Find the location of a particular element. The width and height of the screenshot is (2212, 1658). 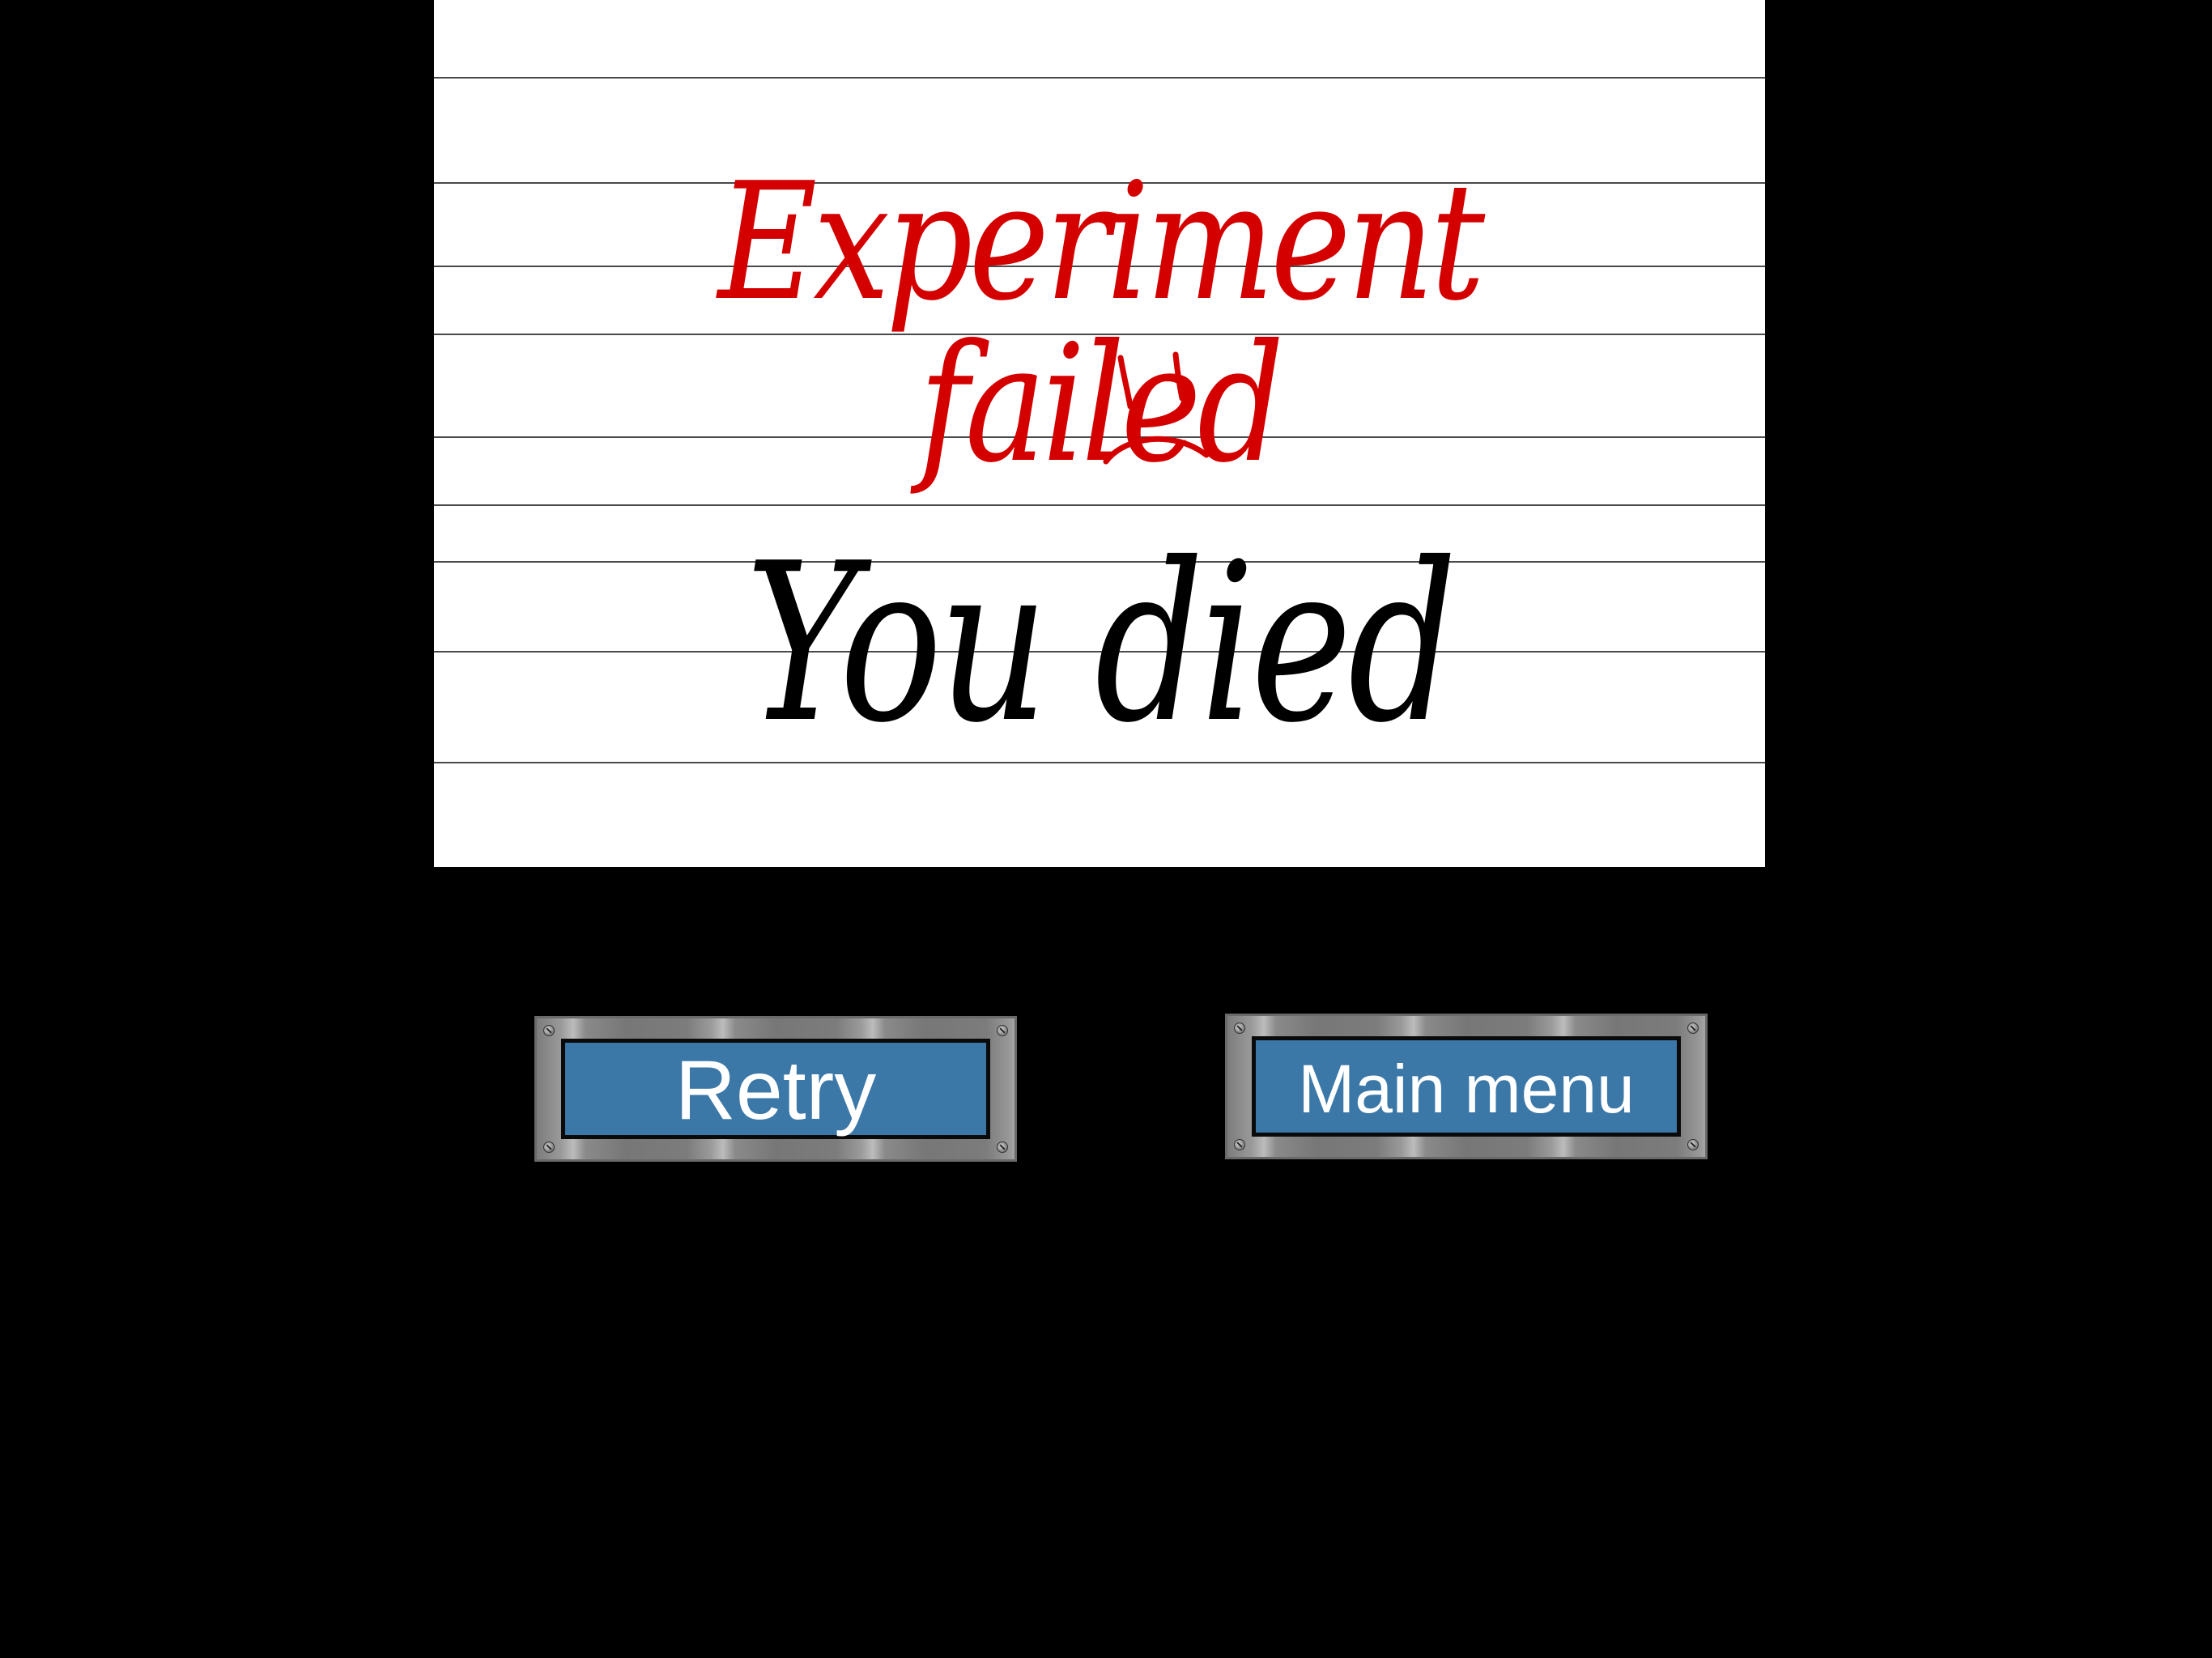

main-menu-button-label: Main menu is located at coordinates (1466, 1086).